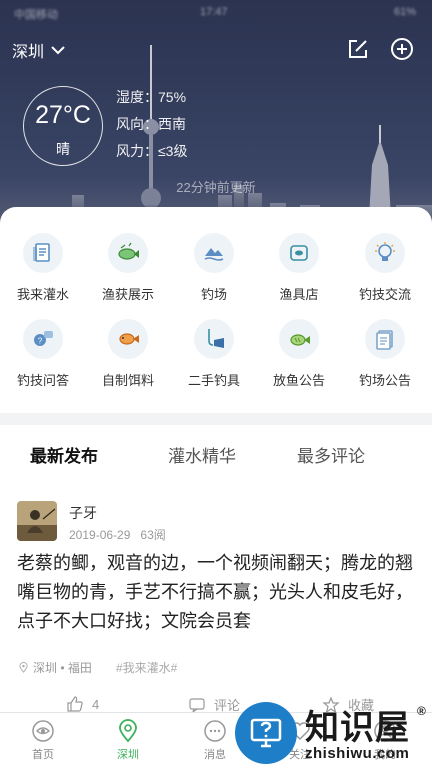 The height and width of the screenshot is (768, 432). Describe the element at coordinates (153, 535) in the screenshot. I see `post-views: 63阅` at that location.